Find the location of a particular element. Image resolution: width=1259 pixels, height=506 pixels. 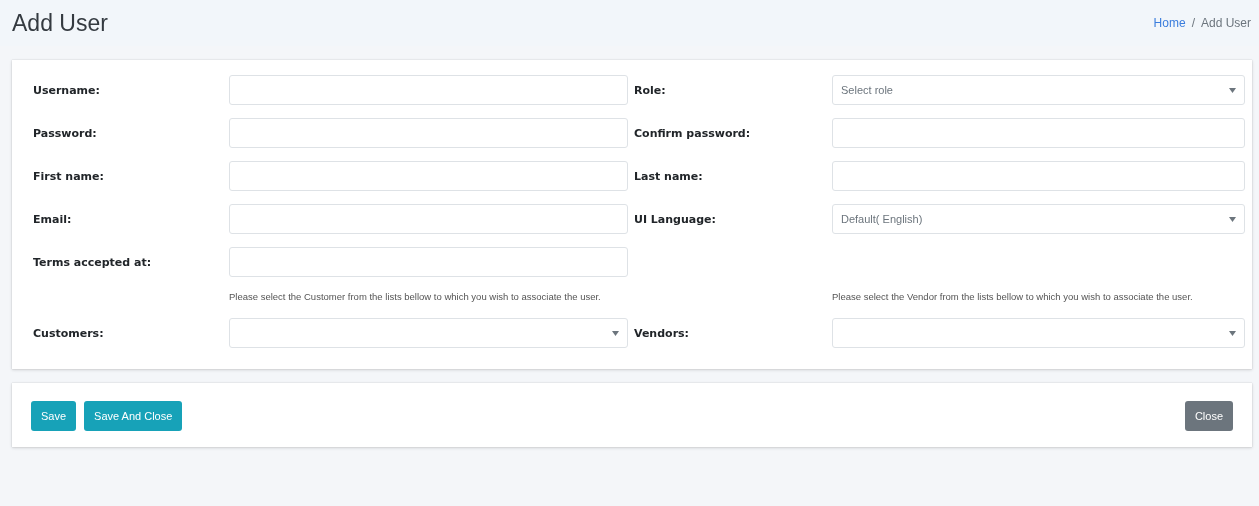

field-label: Terms accepted at: is located at coordinates (93, 262).